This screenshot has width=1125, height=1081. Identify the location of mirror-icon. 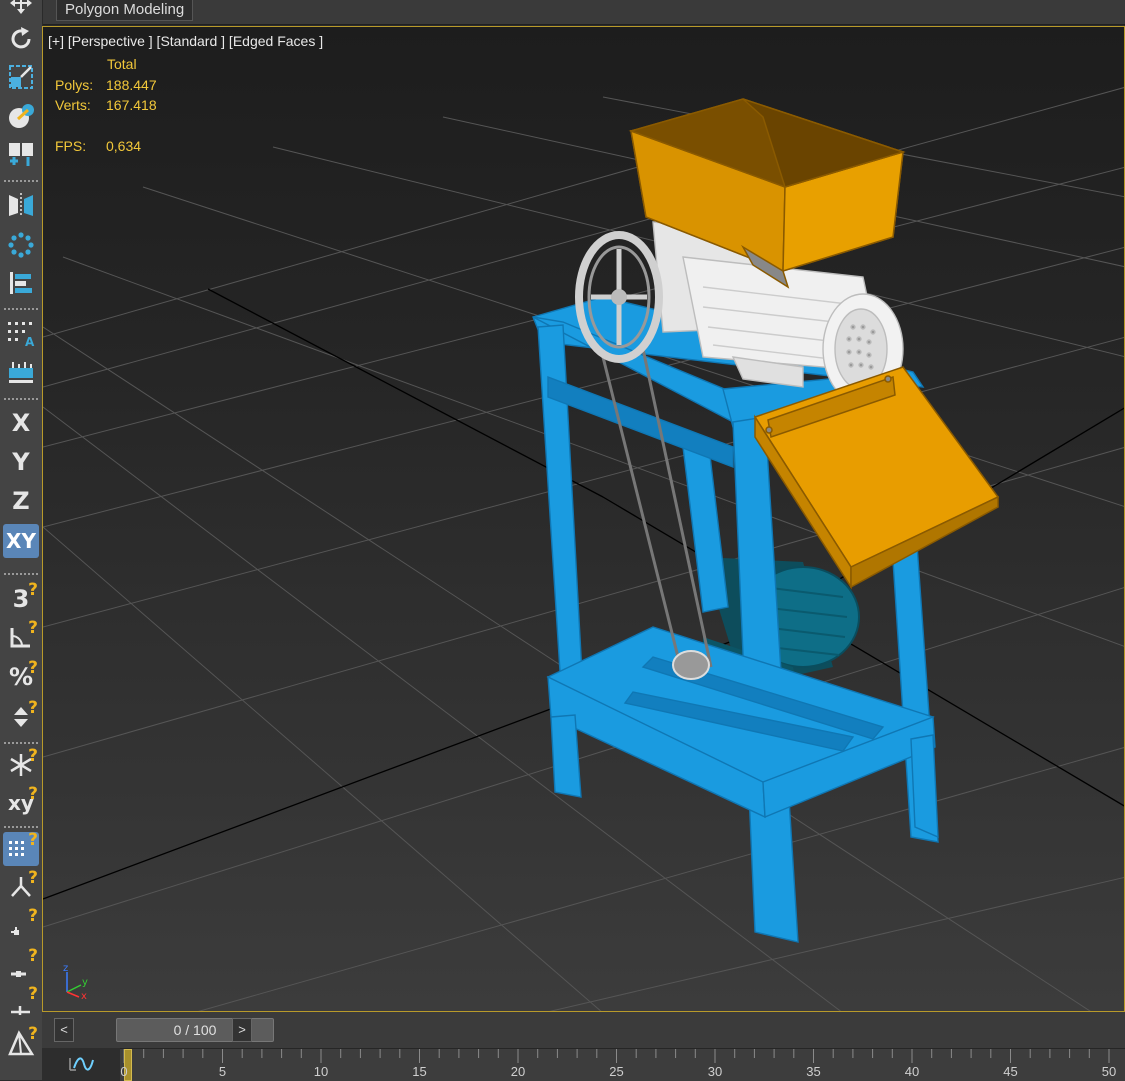
(21, 205).